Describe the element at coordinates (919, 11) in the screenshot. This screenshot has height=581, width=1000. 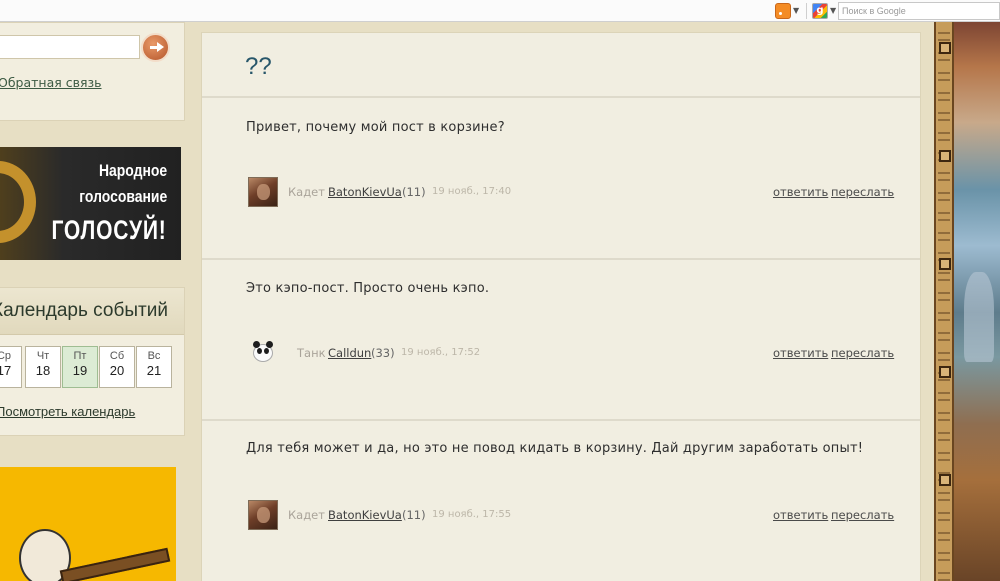
I see `google-search-input: Поиск в Google` at that location.